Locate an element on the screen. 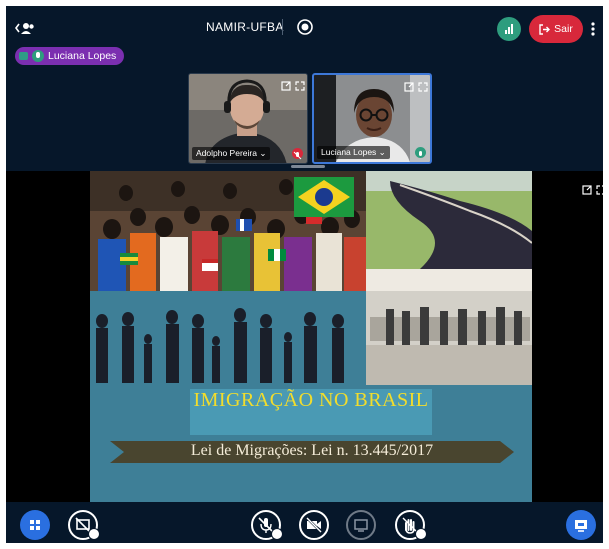  actions-icon is located at coordinates (35, 525).